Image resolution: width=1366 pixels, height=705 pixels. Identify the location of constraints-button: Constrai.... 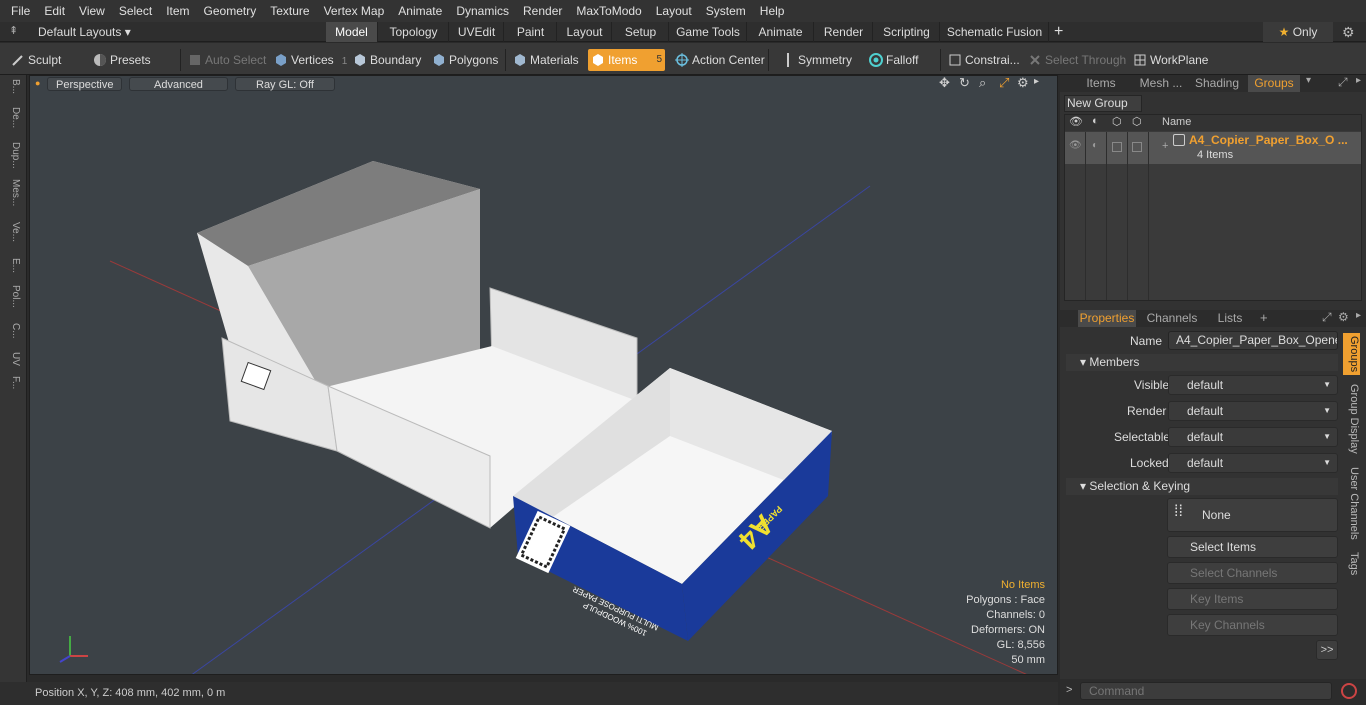
(982, 60).